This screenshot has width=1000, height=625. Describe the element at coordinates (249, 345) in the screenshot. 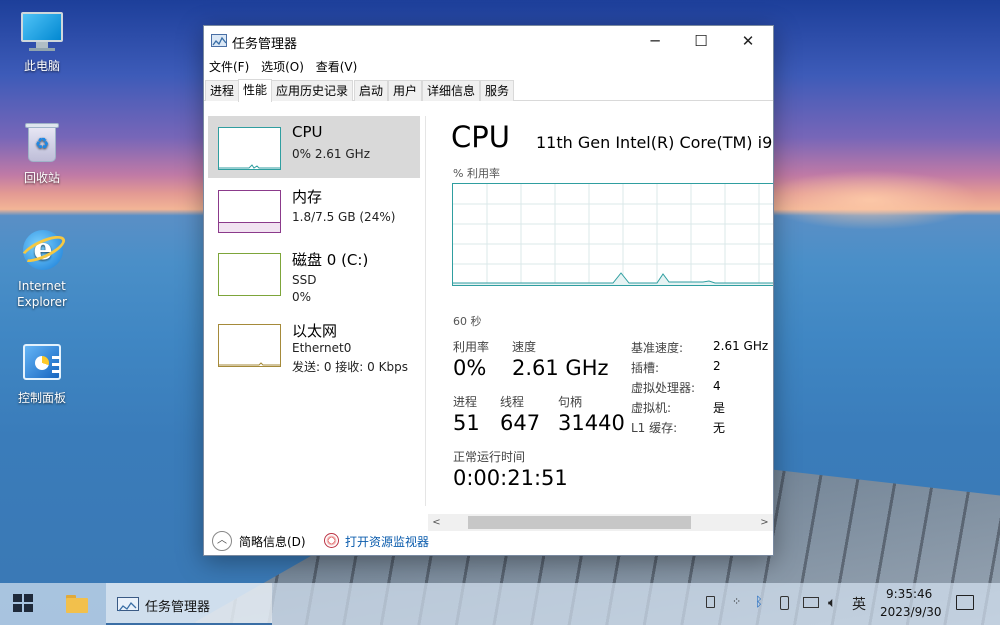

I see `ethernet-thumbnail-graph` at that location.